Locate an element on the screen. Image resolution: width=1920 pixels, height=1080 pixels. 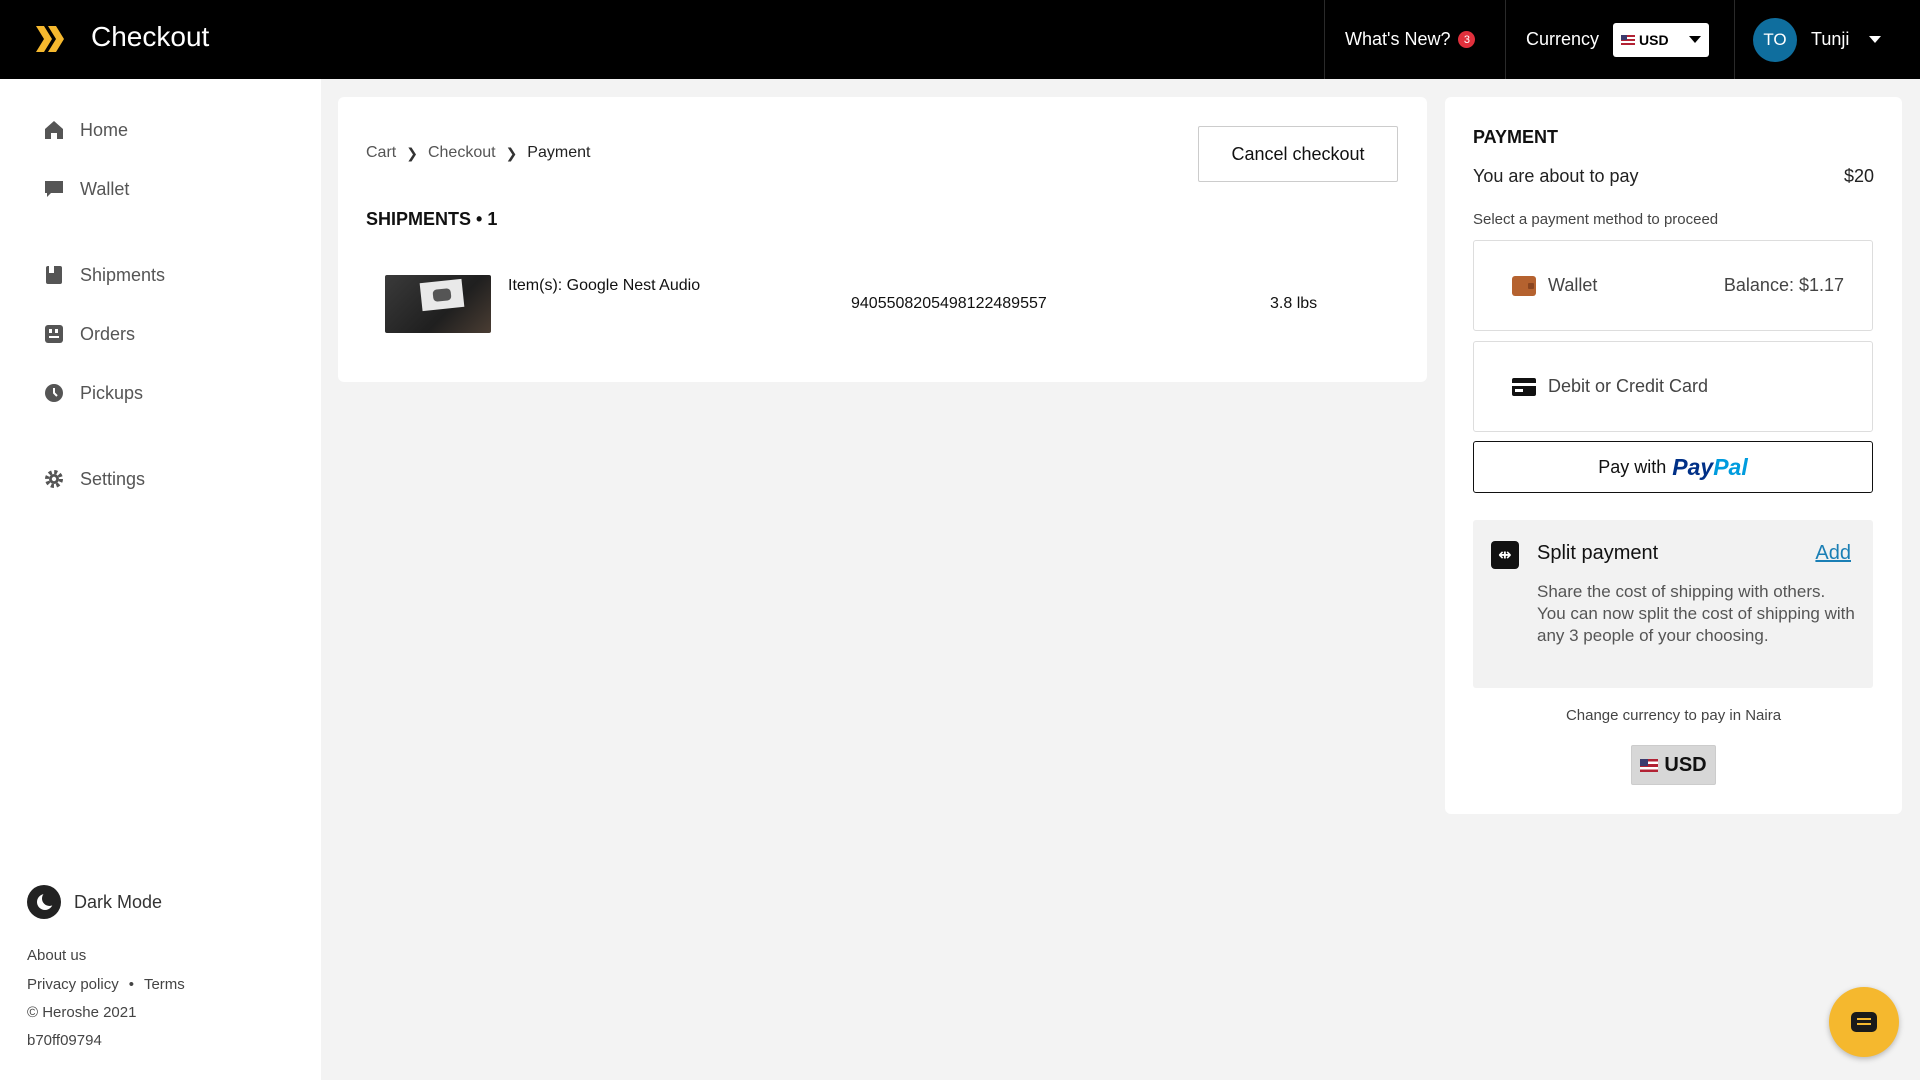
sidebar-item-orders: Orders is located at coordinates (88, 334).